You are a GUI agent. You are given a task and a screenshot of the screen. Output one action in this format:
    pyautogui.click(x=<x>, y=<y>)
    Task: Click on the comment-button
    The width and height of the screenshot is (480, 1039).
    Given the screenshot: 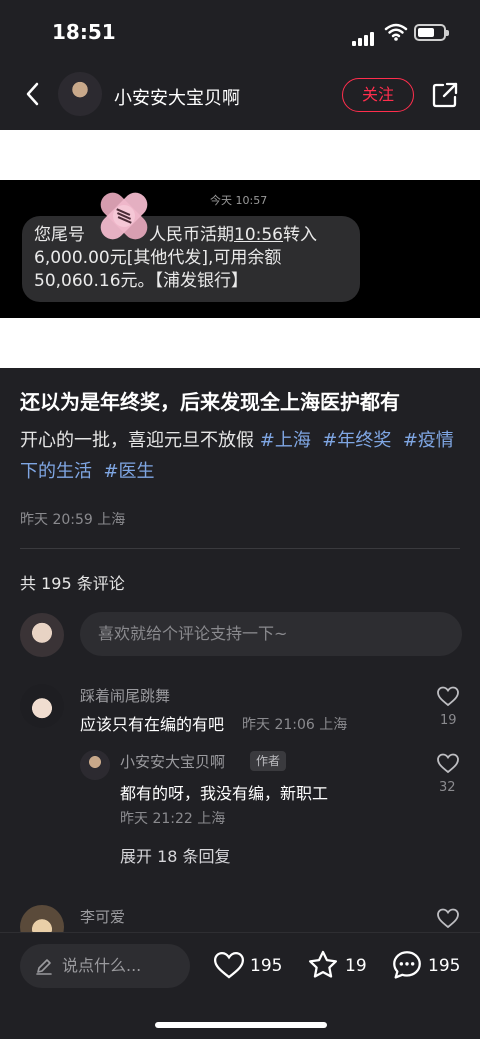 What is the action you would take?
    pyautogui.click(x=407, y=965)
    